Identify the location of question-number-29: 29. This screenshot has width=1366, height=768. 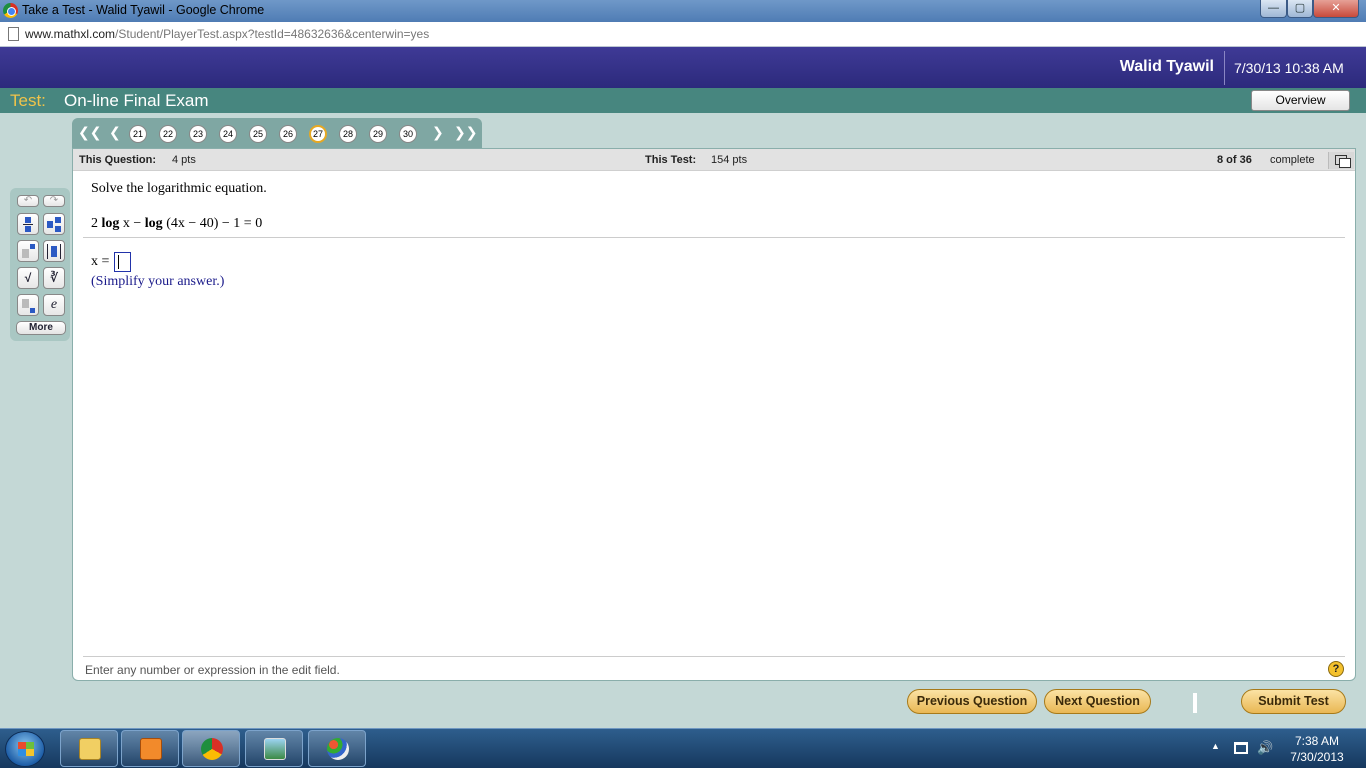
(378, 134).